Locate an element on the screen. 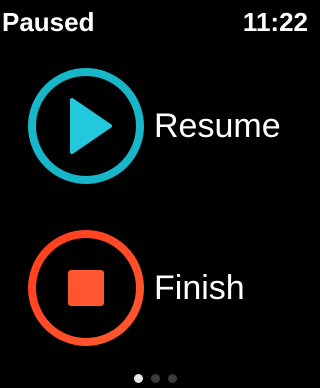  resume-label: Resume is located at coordinates (217, 126).